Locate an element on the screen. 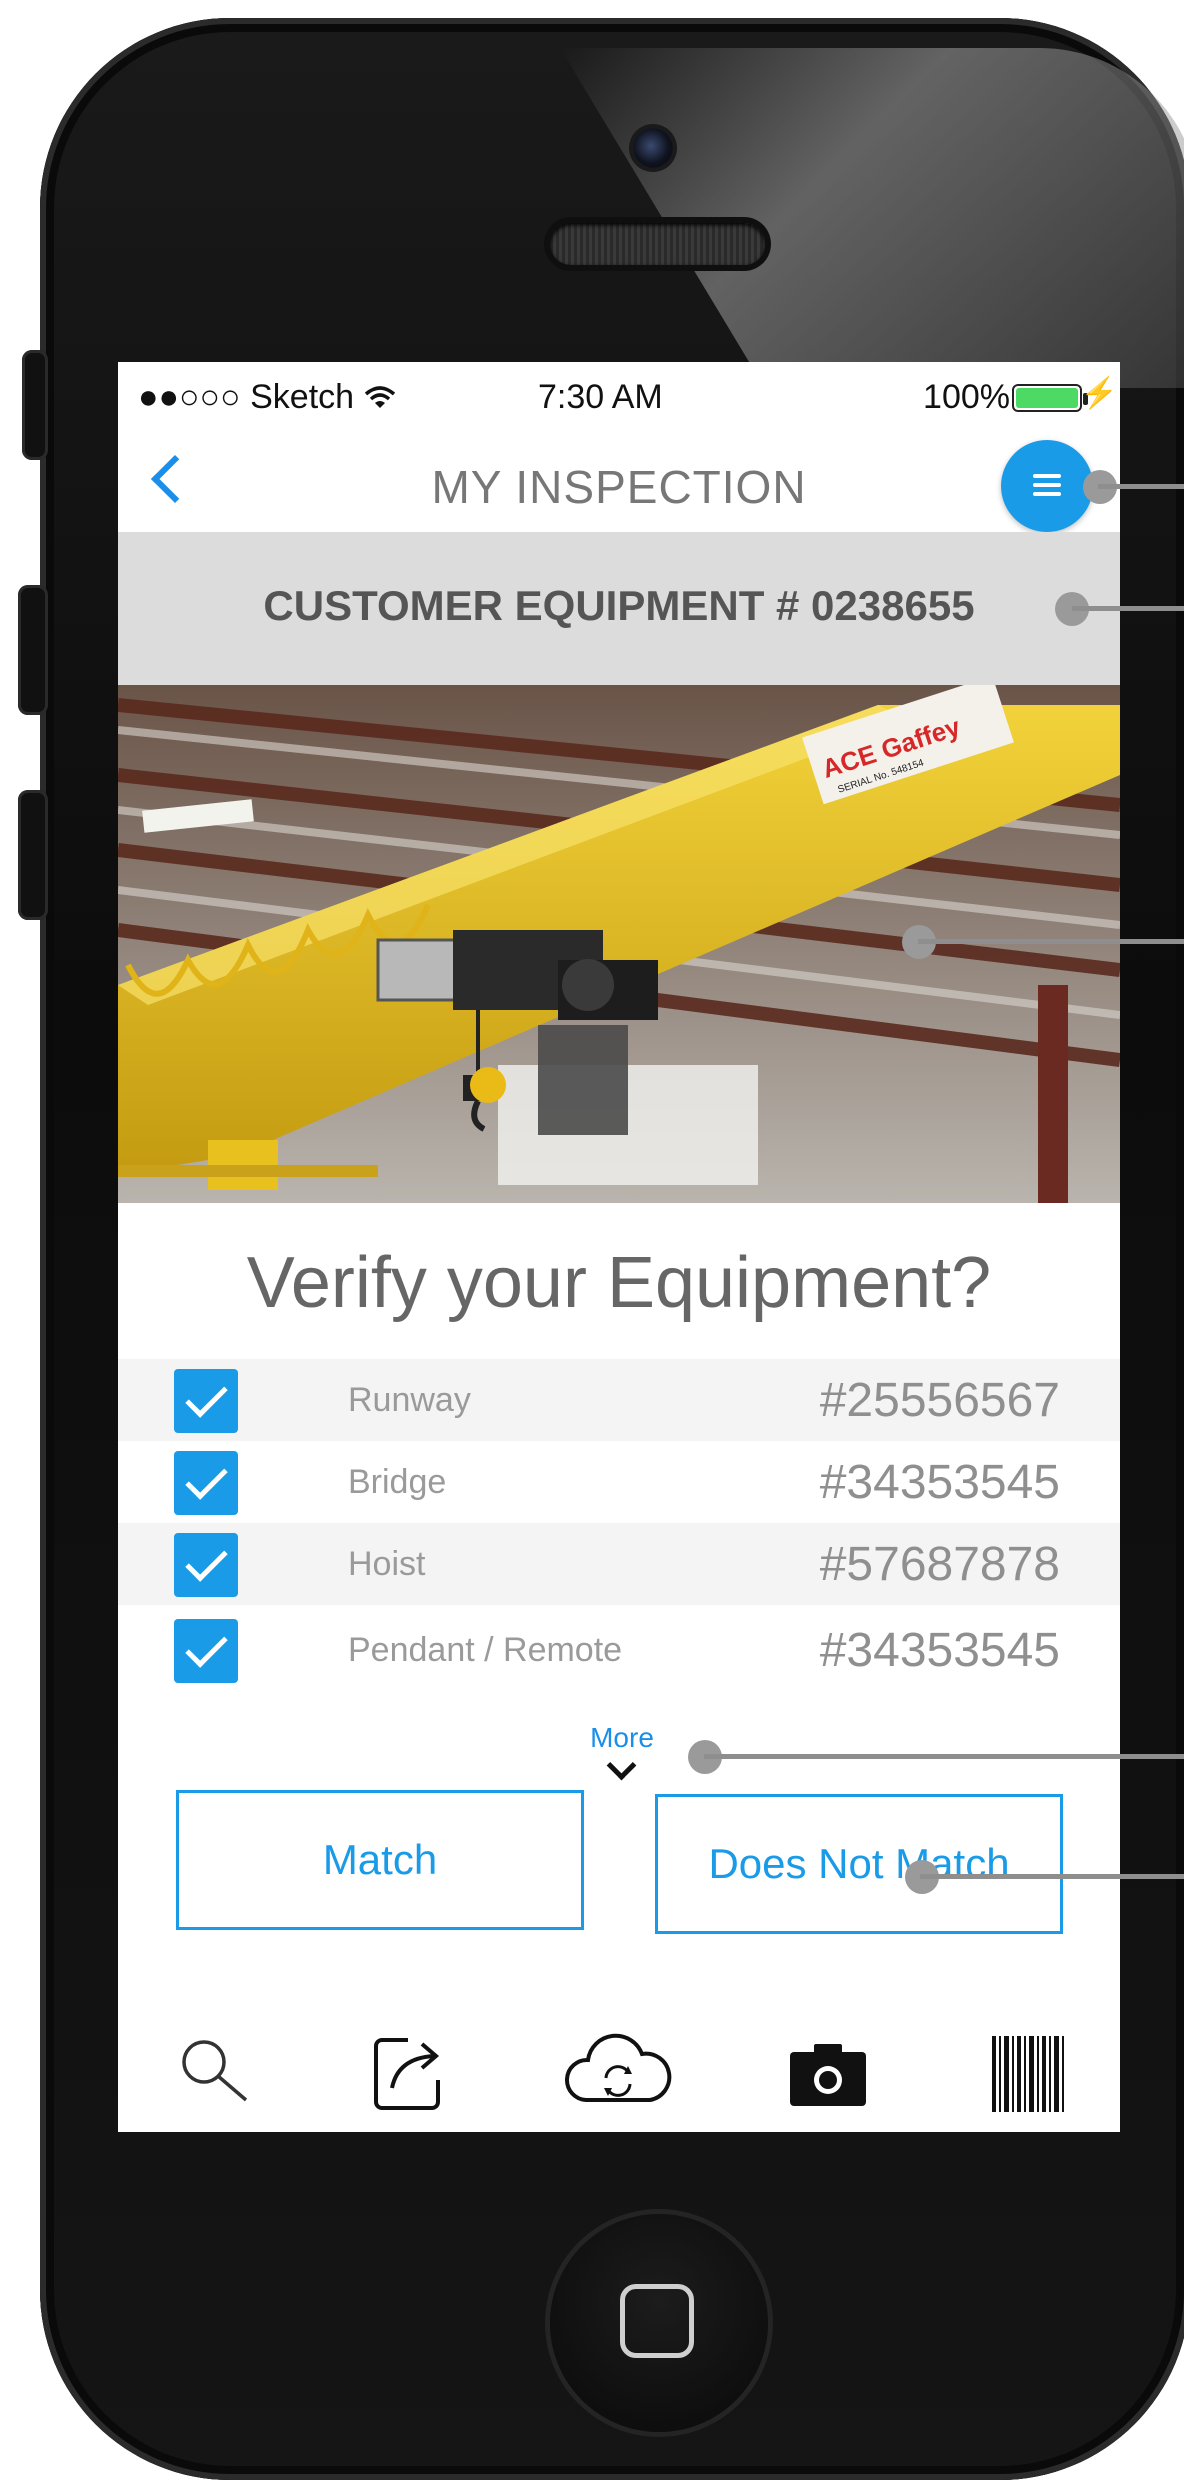 The height and width of the screenshot is (2480, 1184). carrier-signal: ●●○○○ Sketch is located at coordinates (267, 397).